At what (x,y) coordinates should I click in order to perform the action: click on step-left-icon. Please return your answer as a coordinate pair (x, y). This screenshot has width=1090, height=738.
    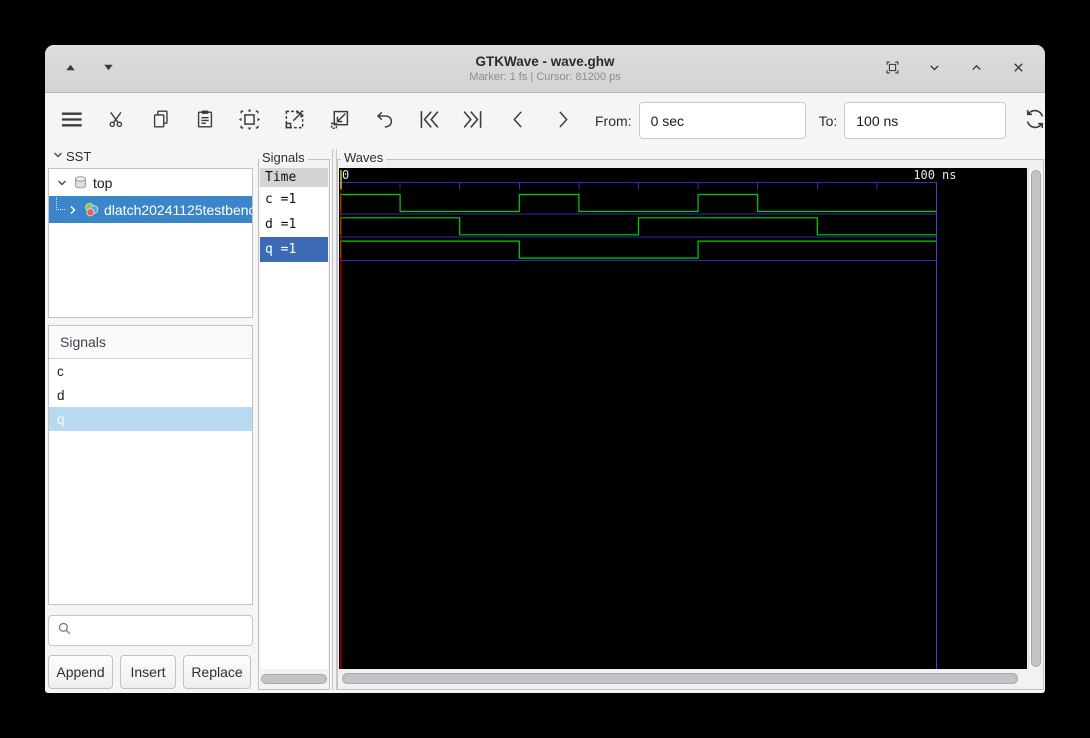
    Looking at the image, I should click on (518, 121).